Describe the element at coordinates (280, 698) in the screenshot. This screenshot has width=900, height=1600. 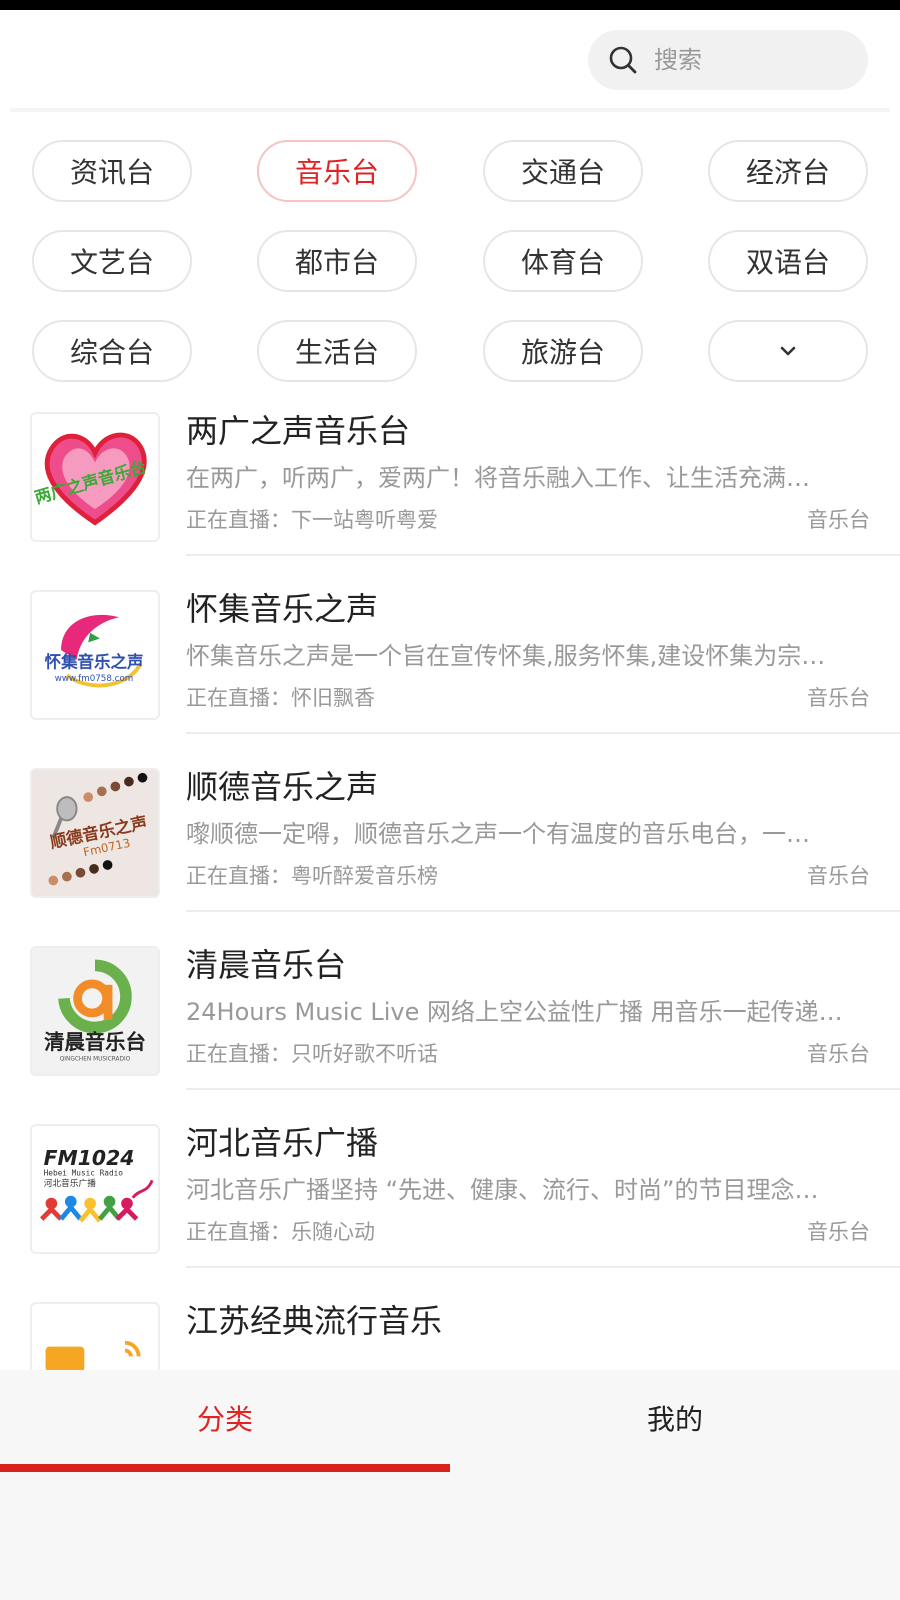
I see `station-live-program: 正在直播：怀旧飘香` at that location.